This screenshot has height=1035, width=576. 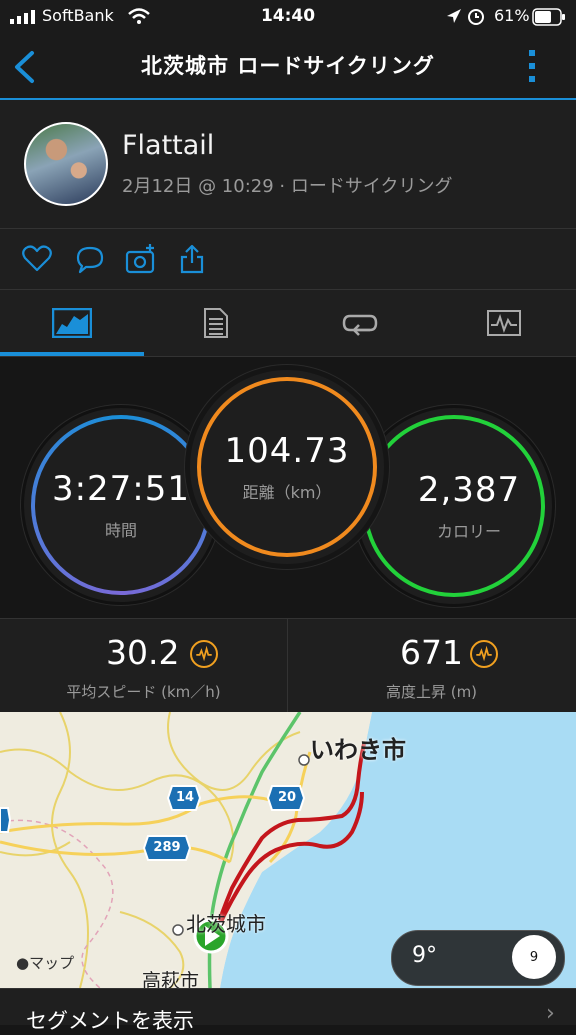 I want to click on comment-icon, so click(x=90, y=259).